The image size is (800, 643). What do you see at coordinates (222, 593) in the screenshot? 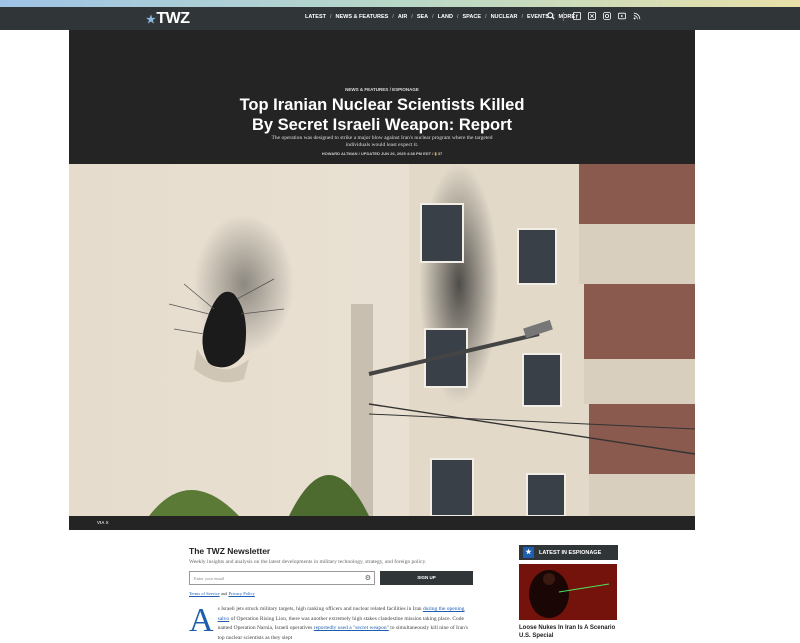
I see `newsletter-legal-links: Terms of Service and Privacy Policy` at bounding box center [222, 593].